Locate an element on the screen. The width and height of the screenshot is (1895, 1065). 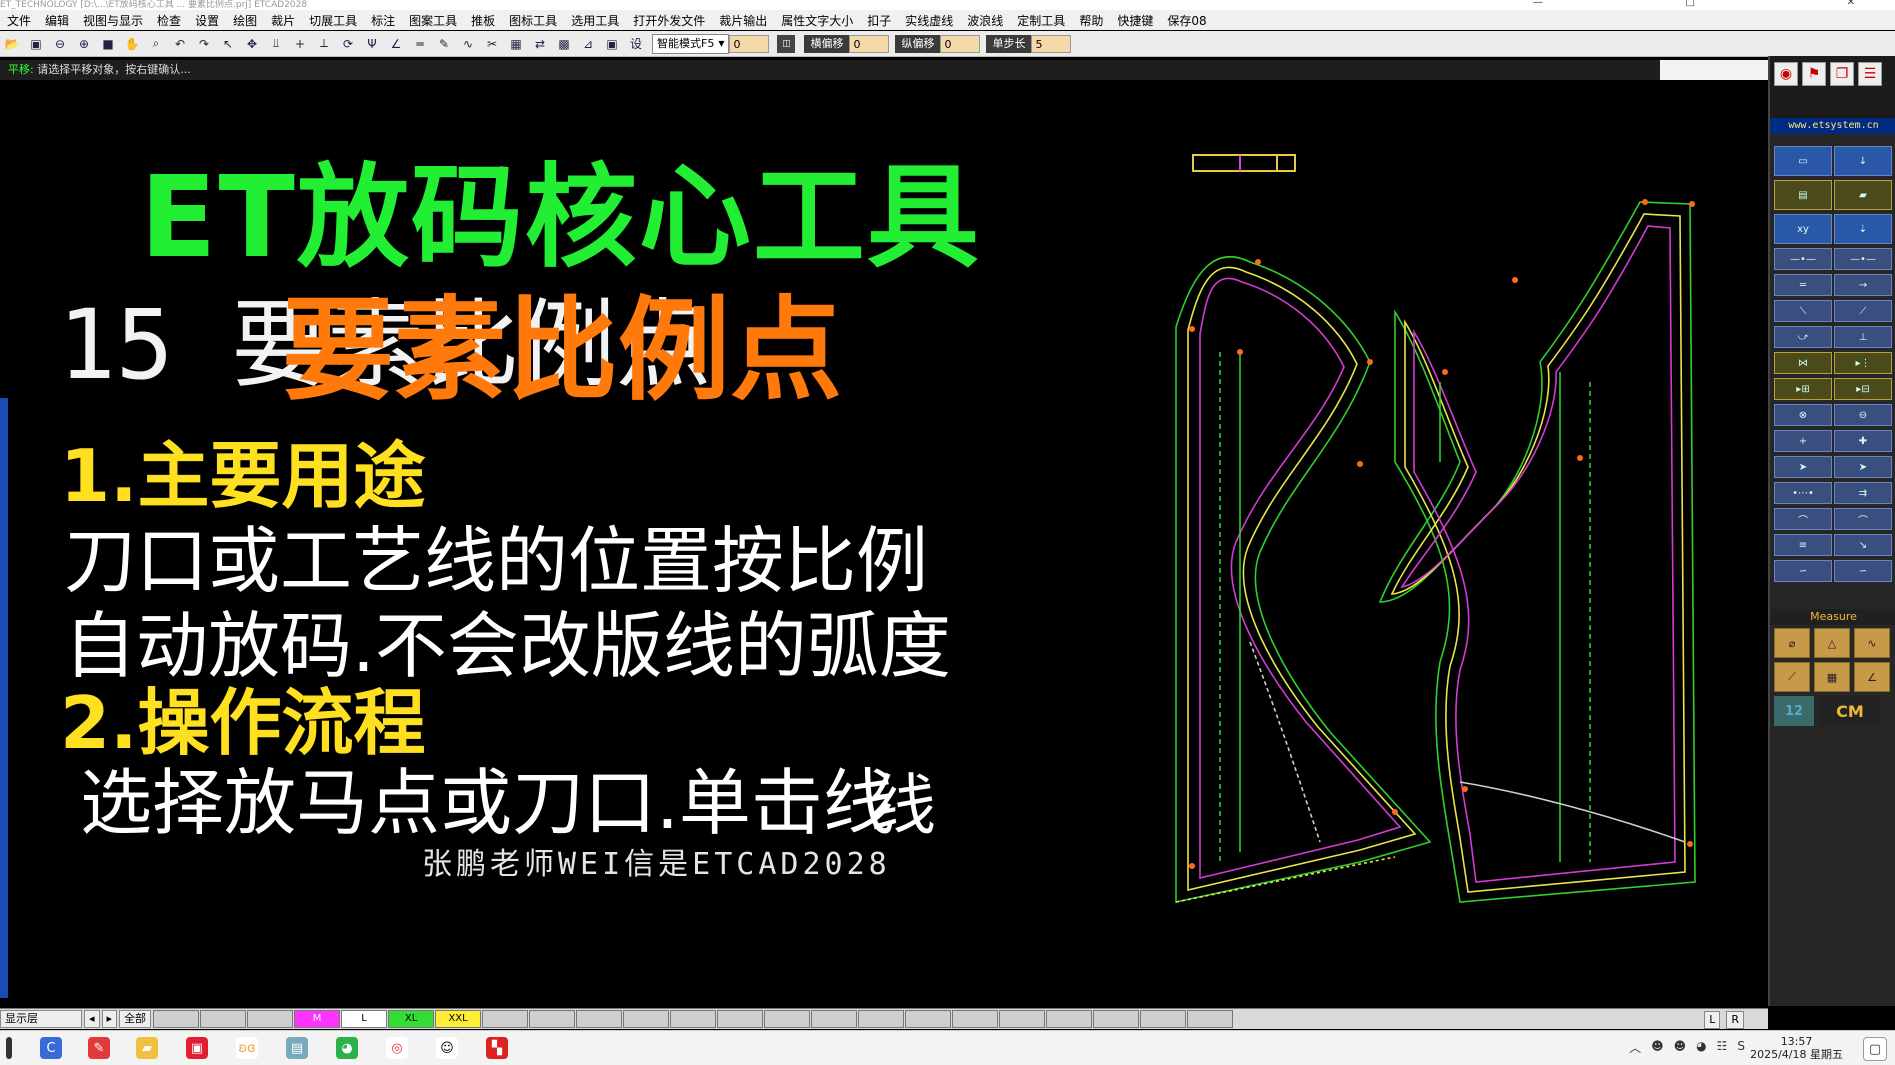
curve-tool-6: ∽ is located at coordinates (1863, 571).